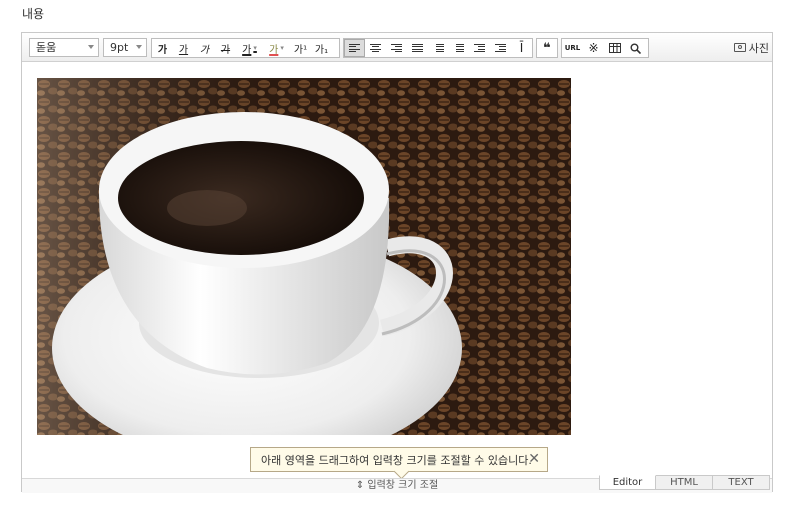 The width and height of the screenshot is (798, 518). What do you see at coordinates (739, 47) in the screenshot?
I see `camera-icon` at bounding box center [739, 47].